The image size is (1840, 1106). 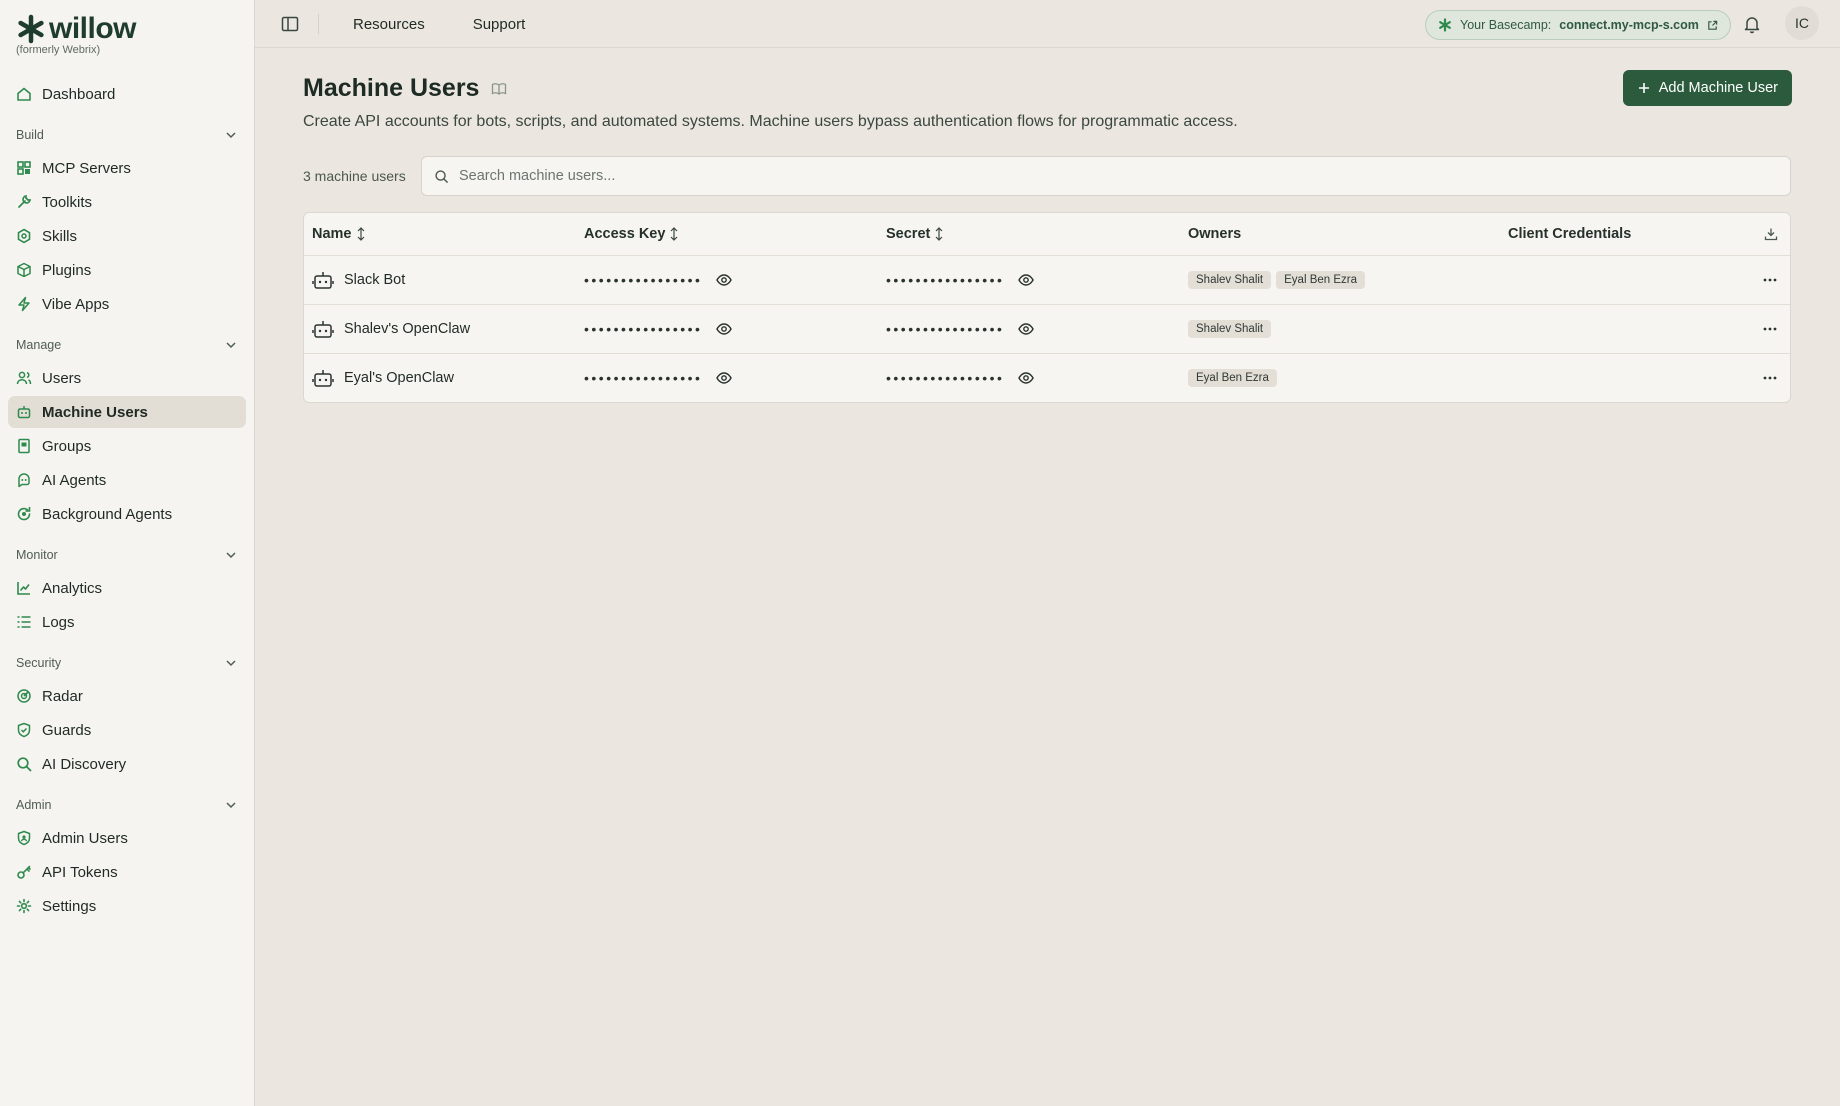 What do you see at coordinates (945, 280) in the screenshot?
I see `masked-secret: ••••••••••••••••` at bounding box center [945, 280].